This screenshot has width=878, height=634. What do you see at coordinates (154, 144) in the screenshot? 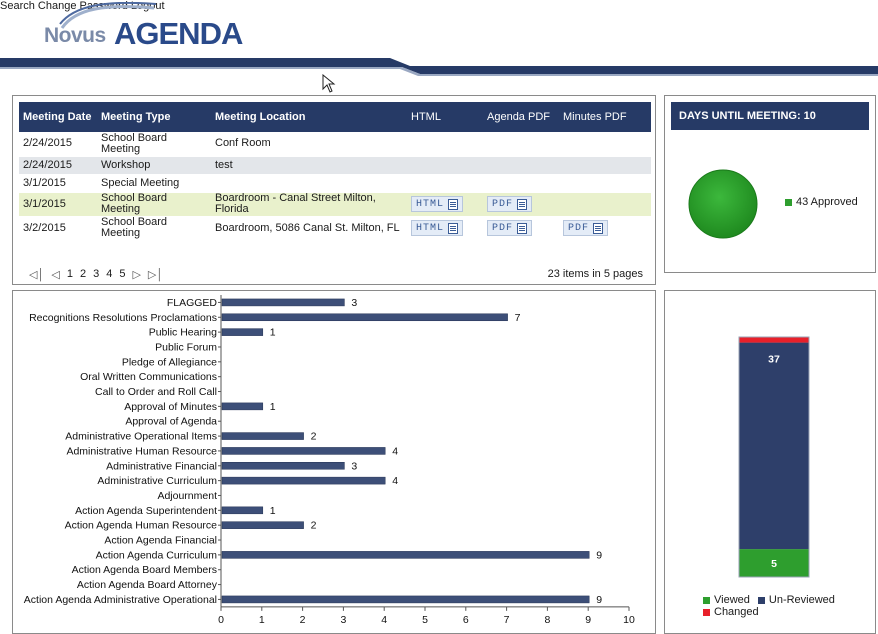
I see `cell-type: School Board Meeting` at bounding box center [154, 144].